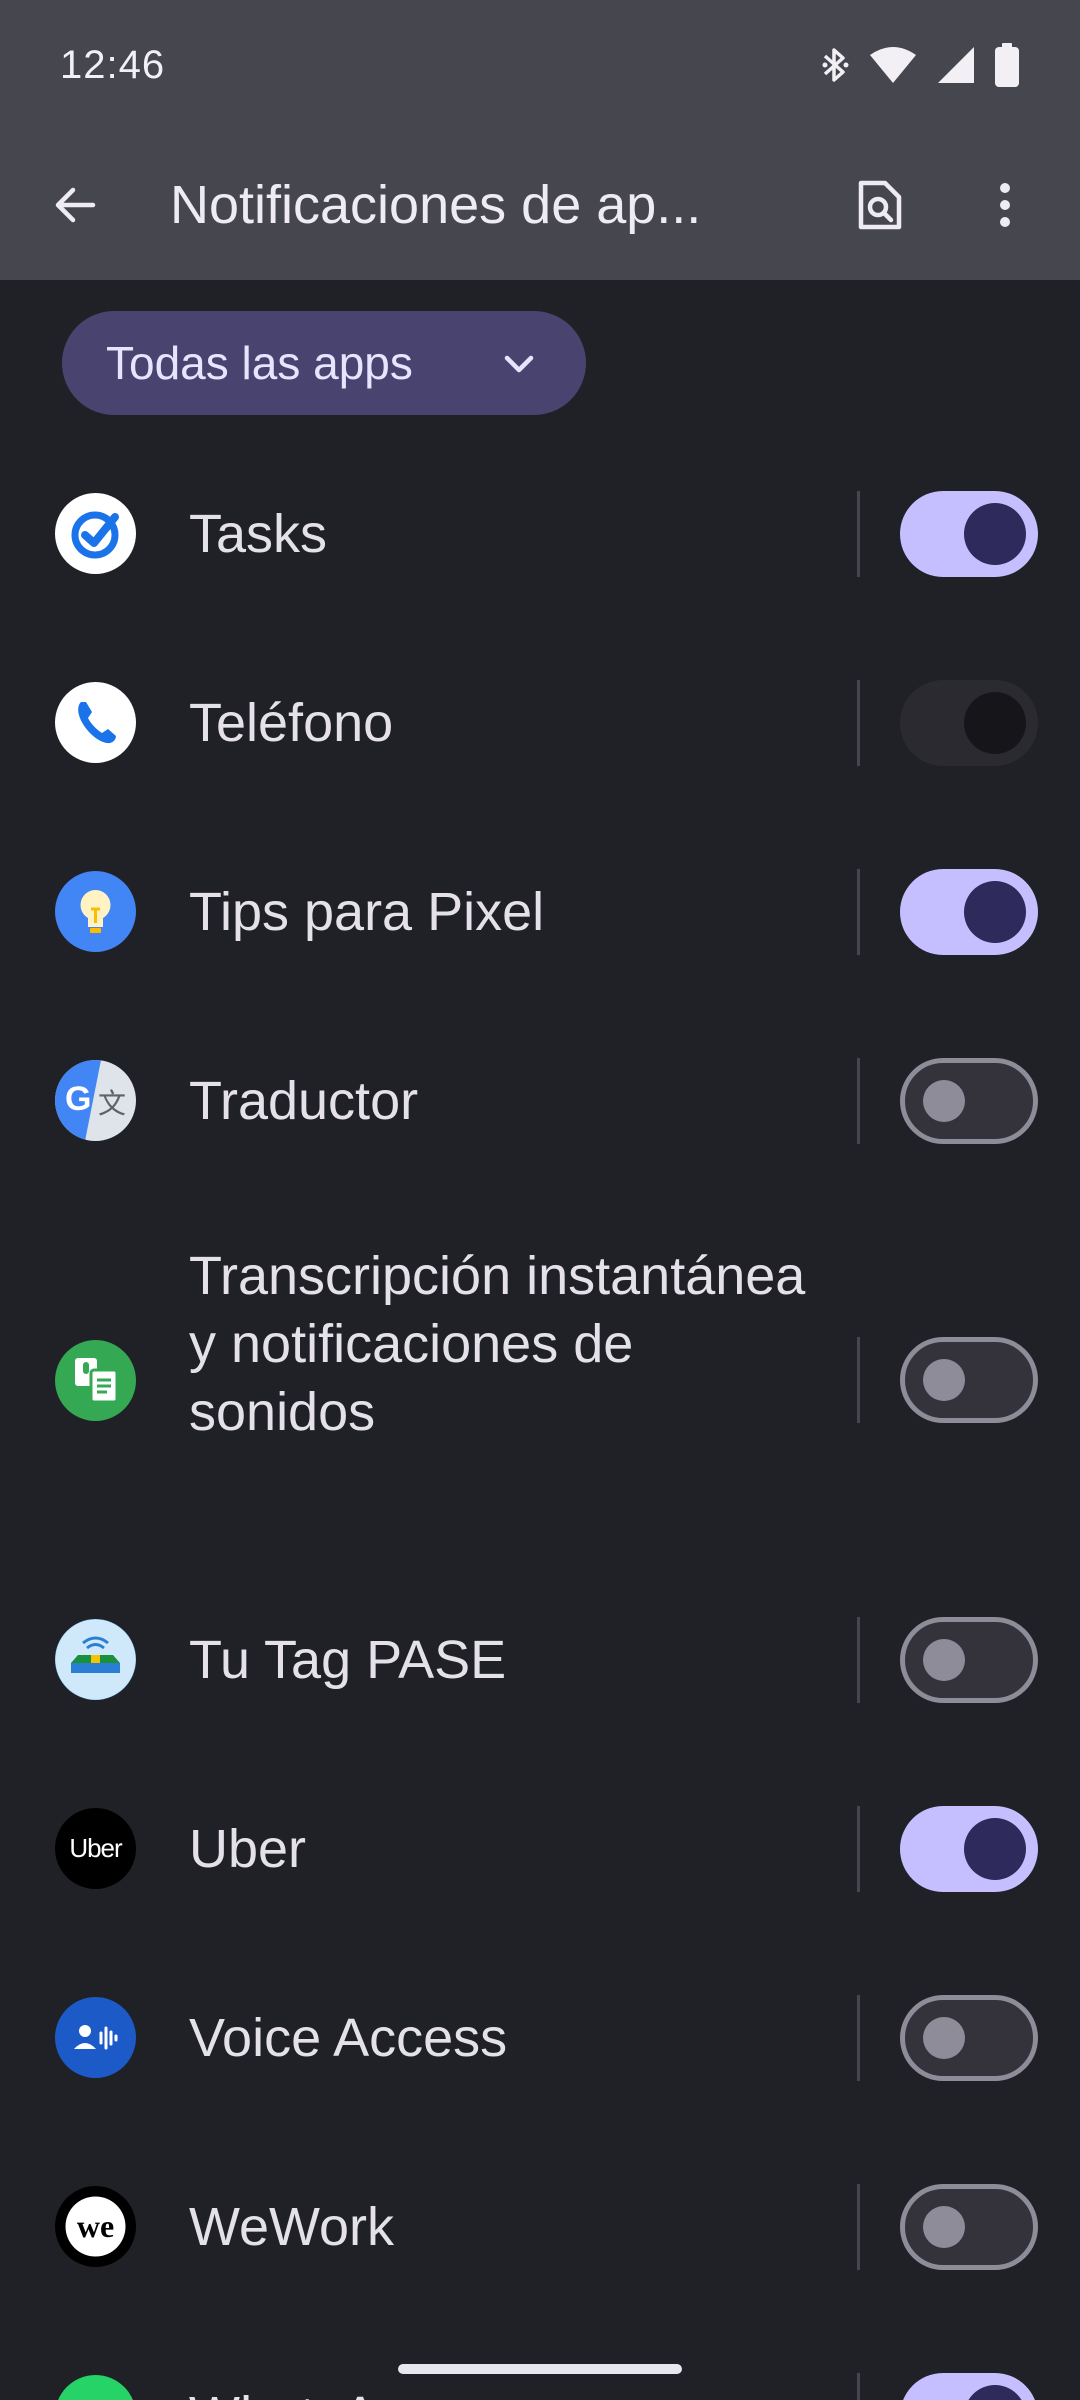 Image resolution: width=1080 pixels, height=2400 pixels. Describe the element at coordinates (540, 1101) in the screenshot. I see `app-row-traductor: G 文 Traductor` at that location.